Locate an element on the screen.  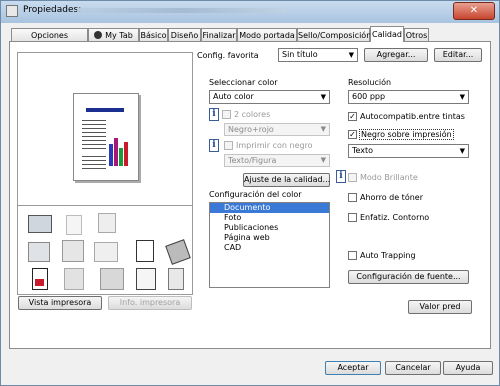
resolution-select: 600 ppp ▼ is located at coordinates (408, 97).